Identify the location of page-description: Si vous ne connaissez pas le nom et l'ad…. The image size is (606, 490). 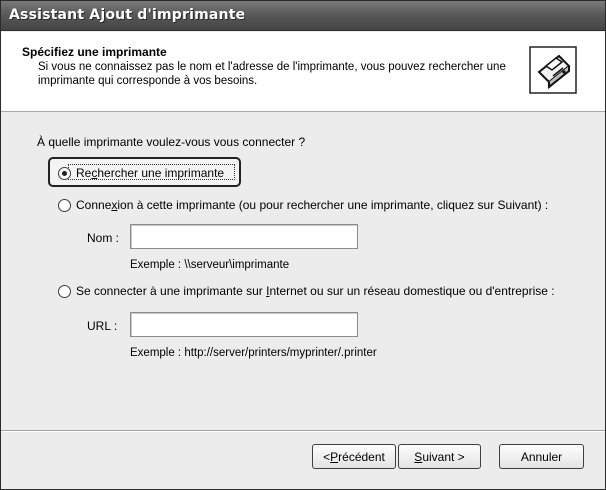
(272, 74).